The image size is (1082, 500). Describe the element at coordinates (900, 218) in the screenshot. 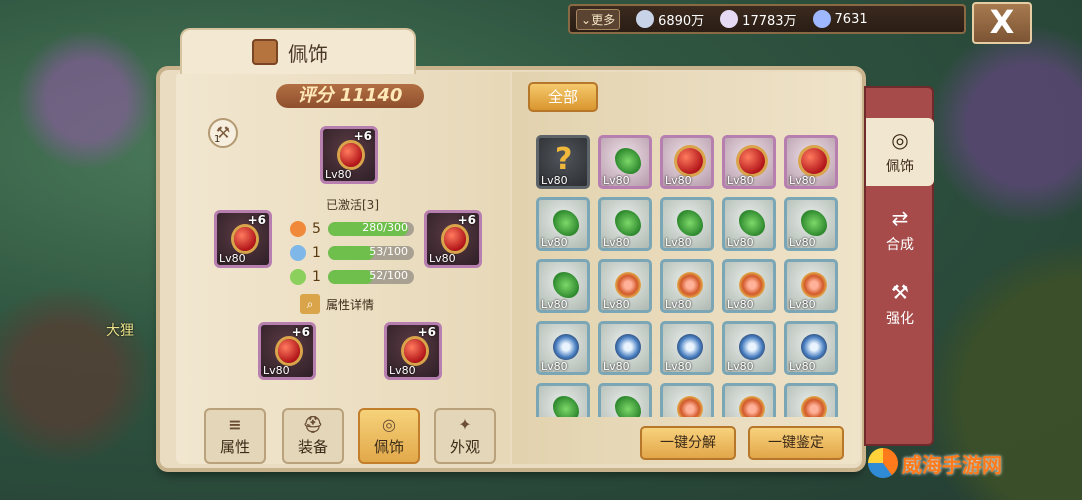

I see `scroll-icon: ⇄` at that location.